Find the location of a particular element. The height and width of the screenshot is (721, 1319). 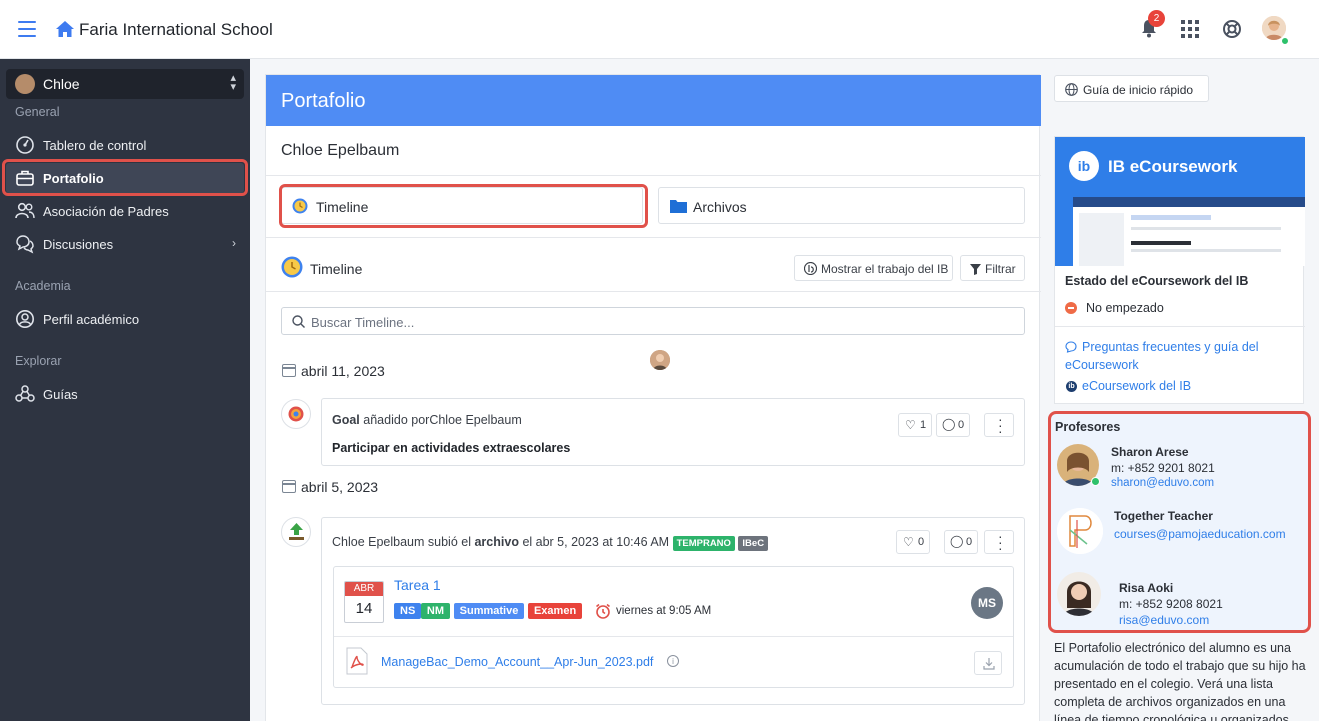

teacher-name: Sharon Arese is located at coordinates (1150, 452).